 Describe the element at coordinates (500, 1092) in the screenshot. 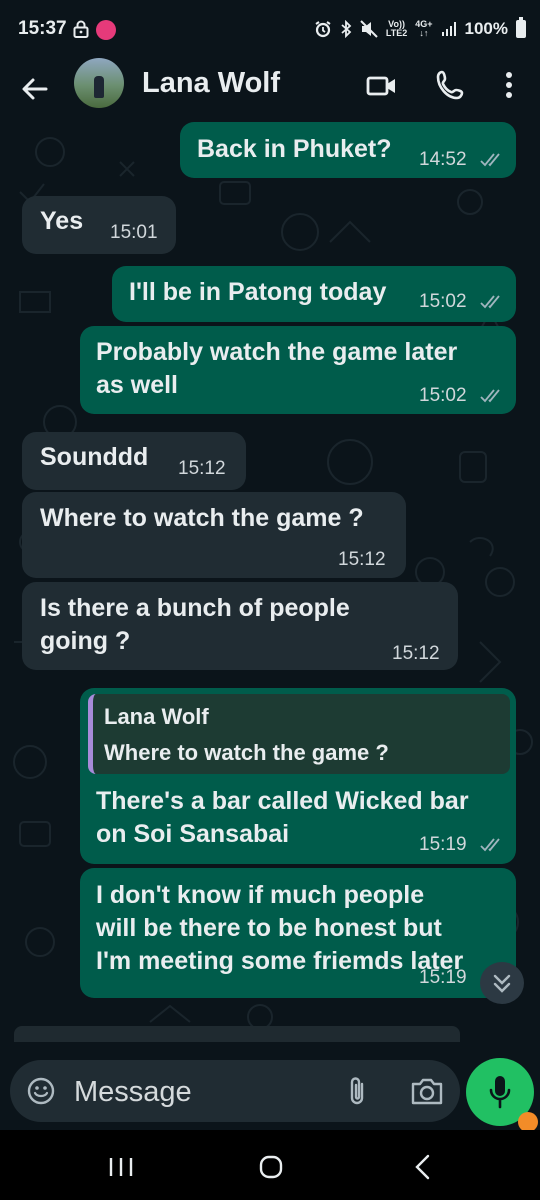

I see `mic-icon` at that location.